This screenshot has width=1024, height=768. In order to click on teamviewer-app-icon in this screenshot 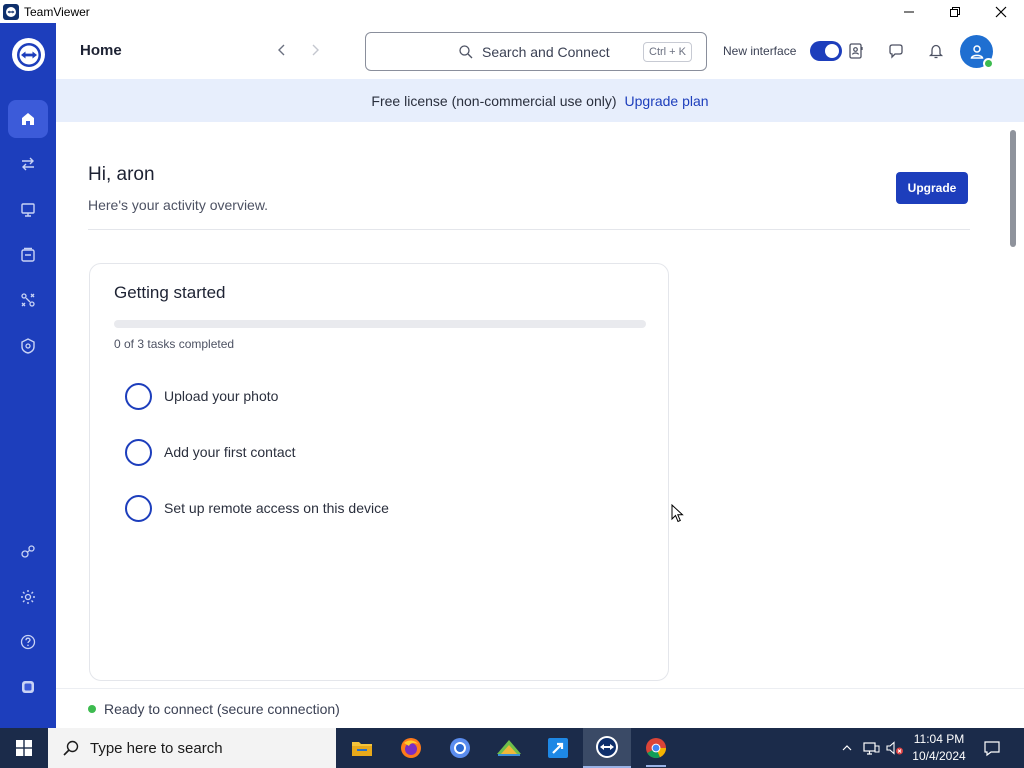, I will do `click(11, 11)`.